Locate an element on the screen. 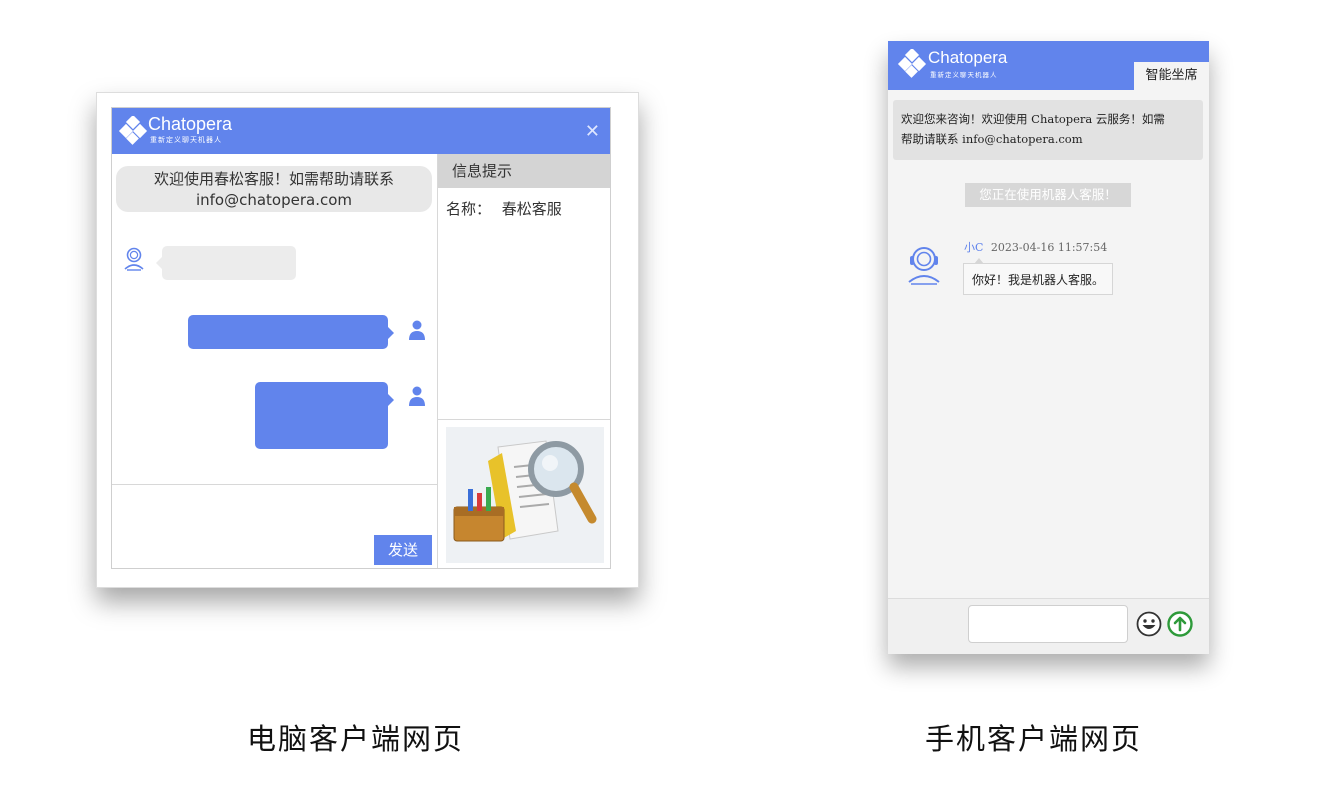 The width and height of the screenshot is (1331, 807). agent-headset-avatar-icon is located at coordinates (924, 266).